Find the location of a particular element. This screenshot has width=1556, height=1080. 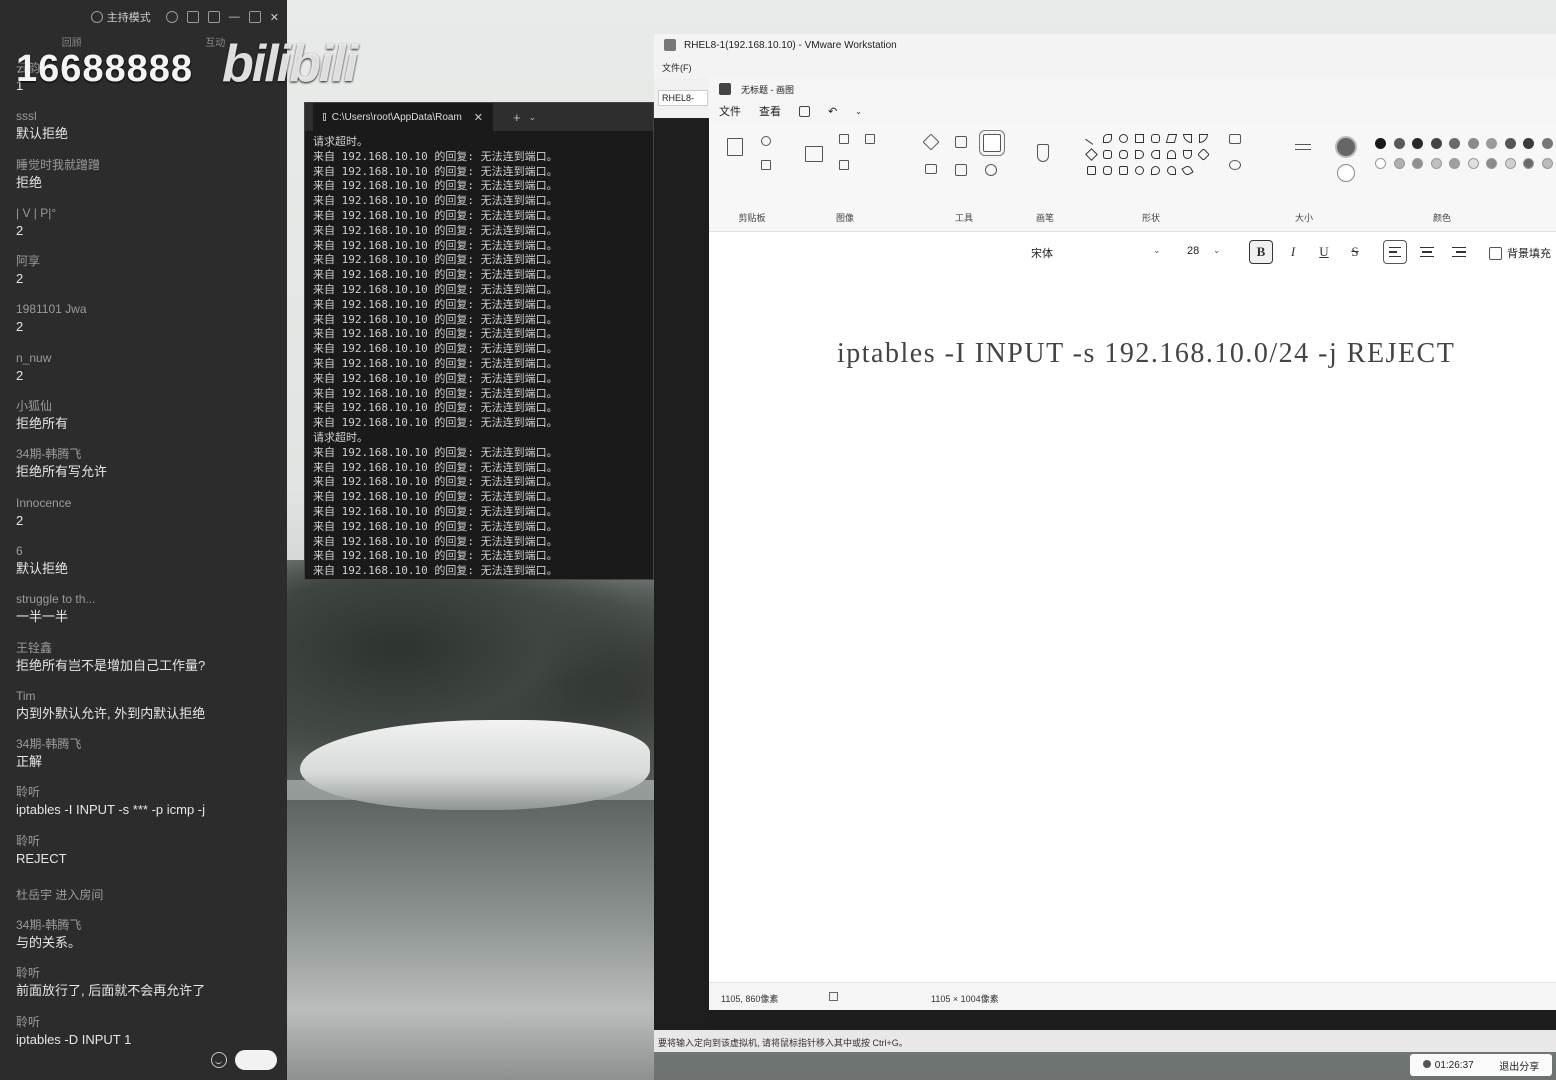

crop-icon is located at coordinates (844, 139).